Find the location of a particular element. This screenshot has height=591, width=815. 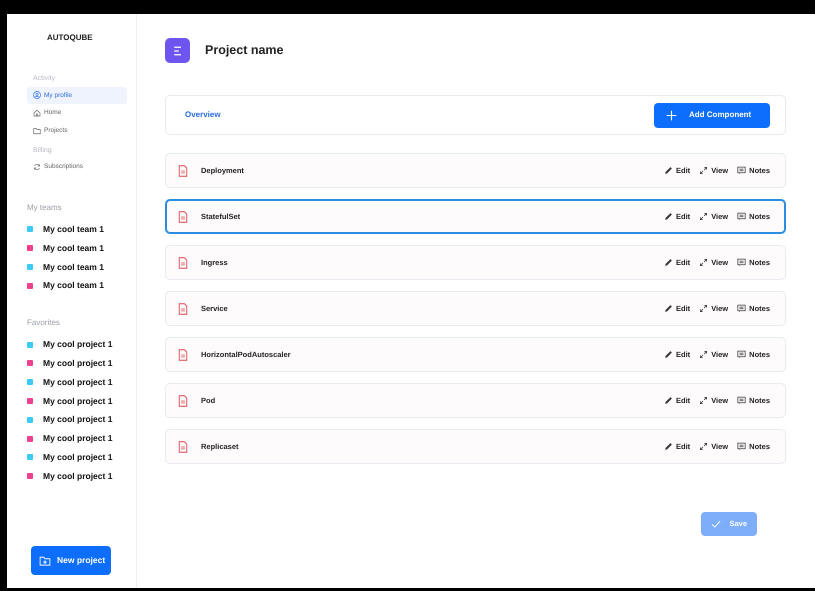

check-icon is located at coordinates (716, 524).